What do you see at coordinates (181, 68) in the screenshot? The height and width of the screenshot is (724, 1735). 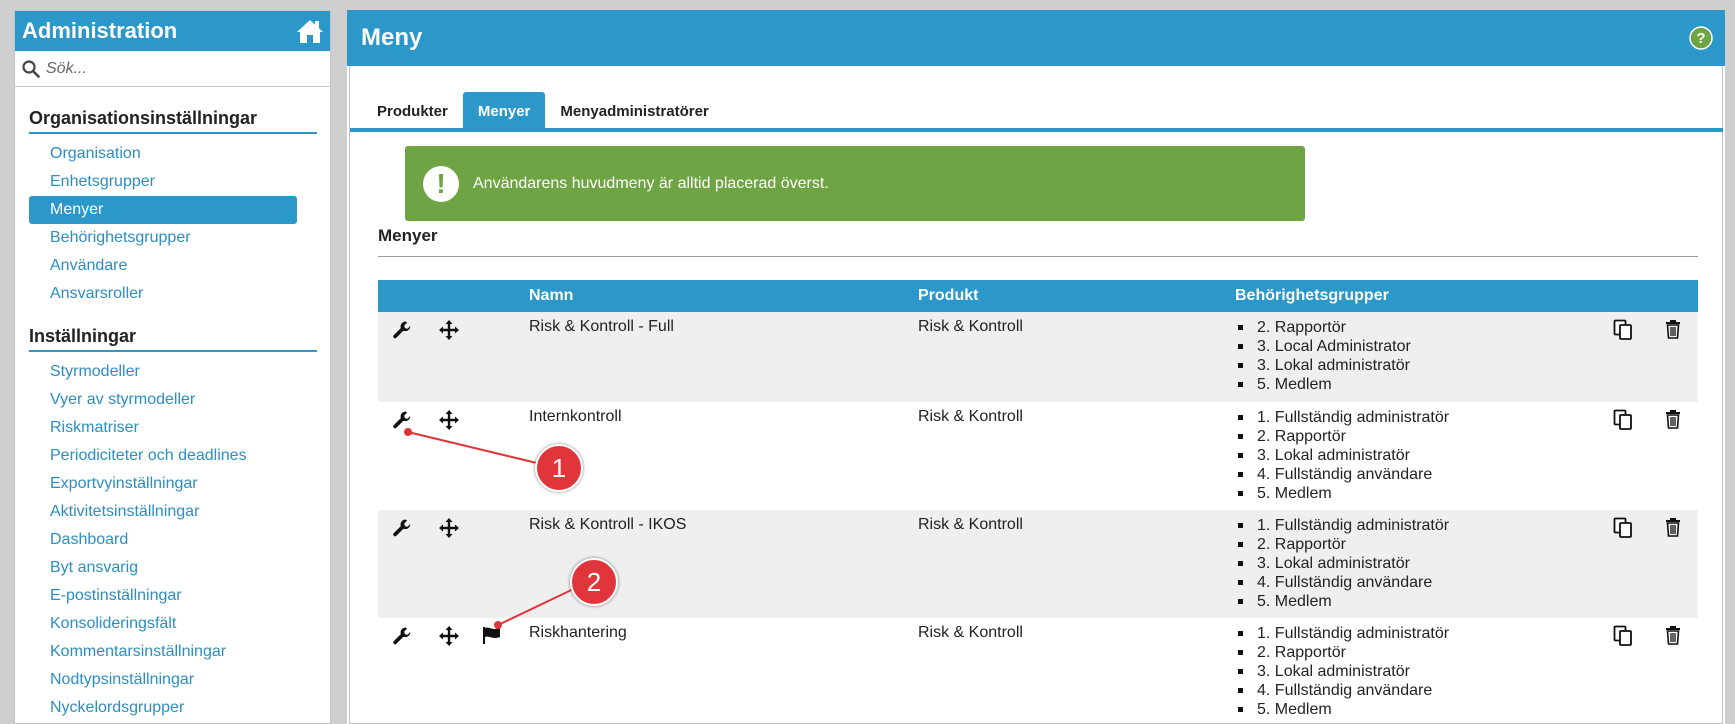 I see `search-input` at bounding box center [181, 68].